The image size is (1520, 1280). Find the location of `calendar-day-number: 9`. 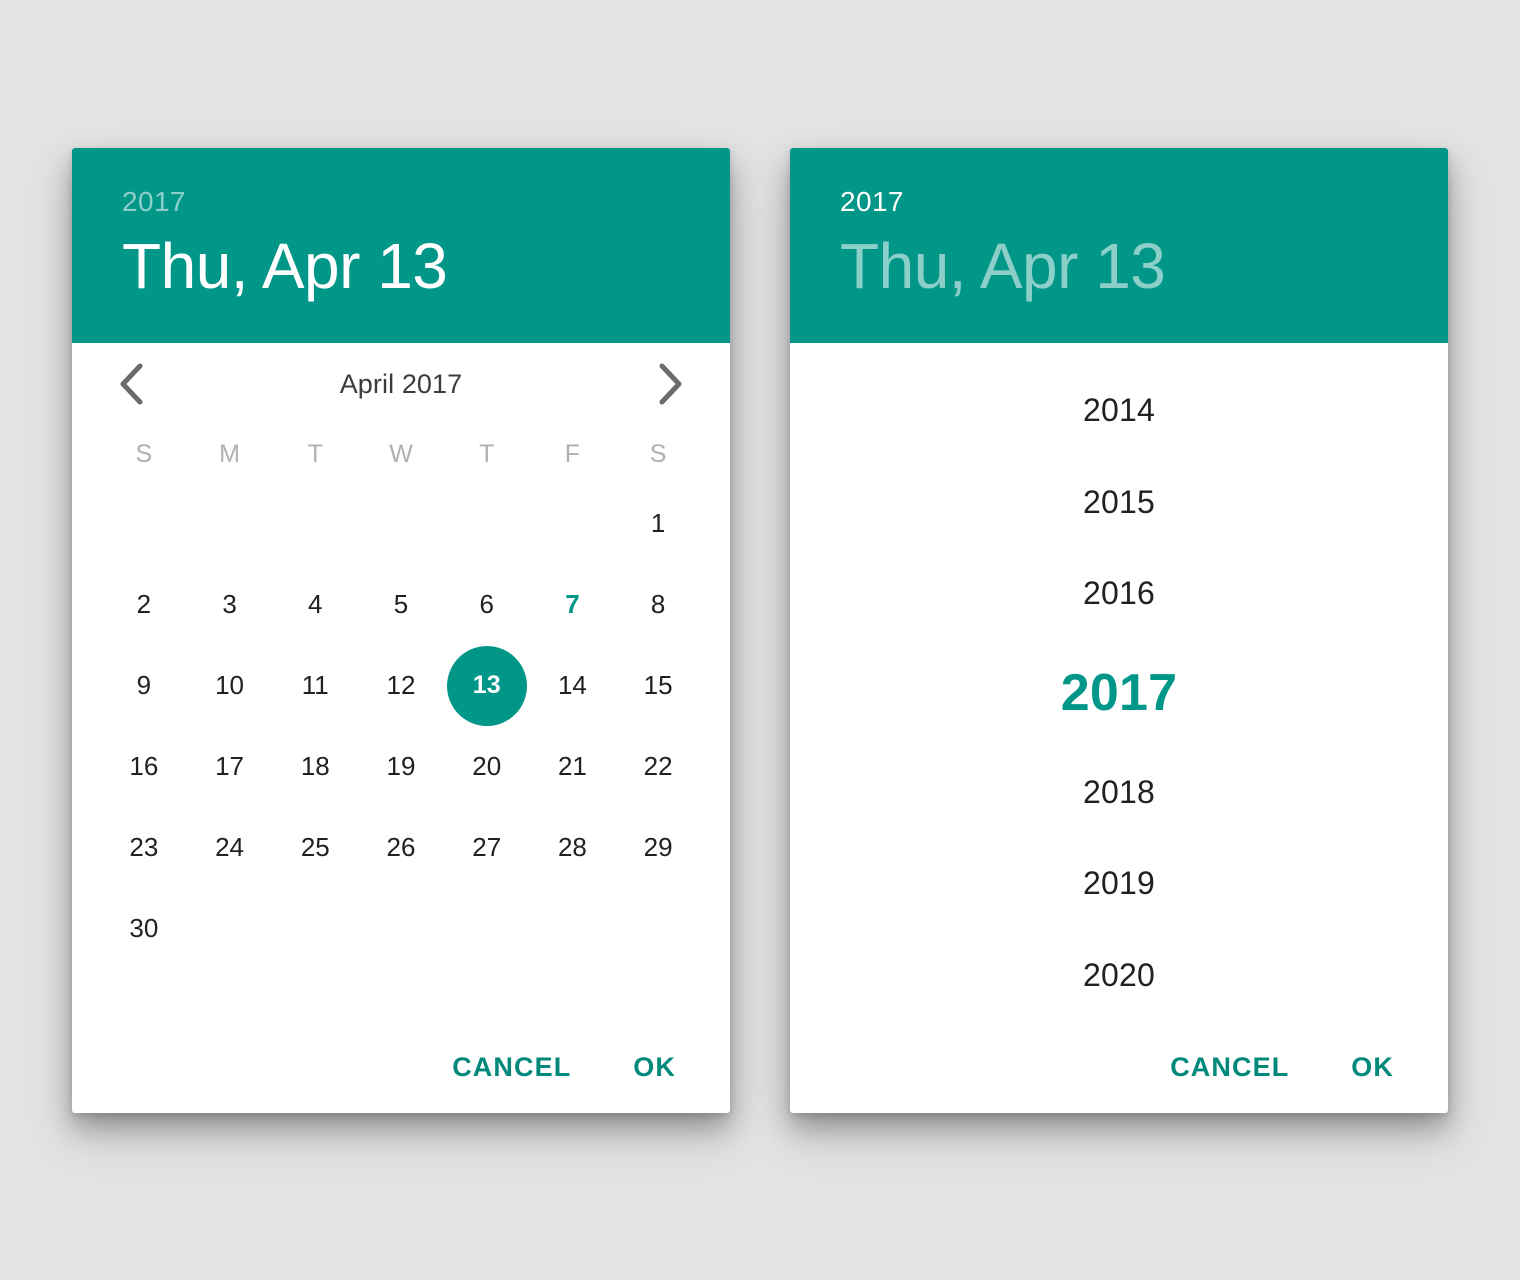

calendar-day-number: 9 is located at coordinates (144, 686).